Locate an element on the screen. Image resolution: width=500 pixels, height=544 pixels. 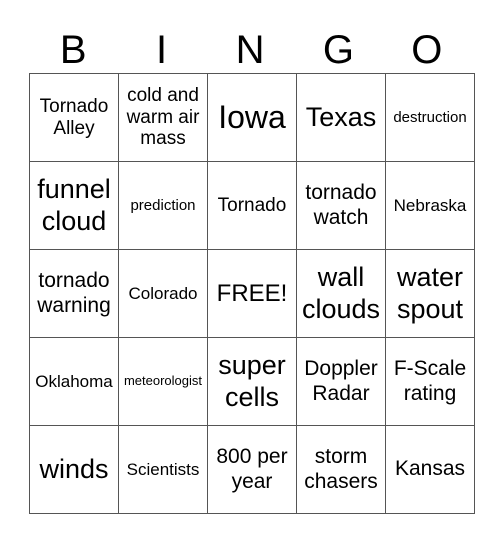
bingo-cell: super cells is located at coordinates (252, 381).